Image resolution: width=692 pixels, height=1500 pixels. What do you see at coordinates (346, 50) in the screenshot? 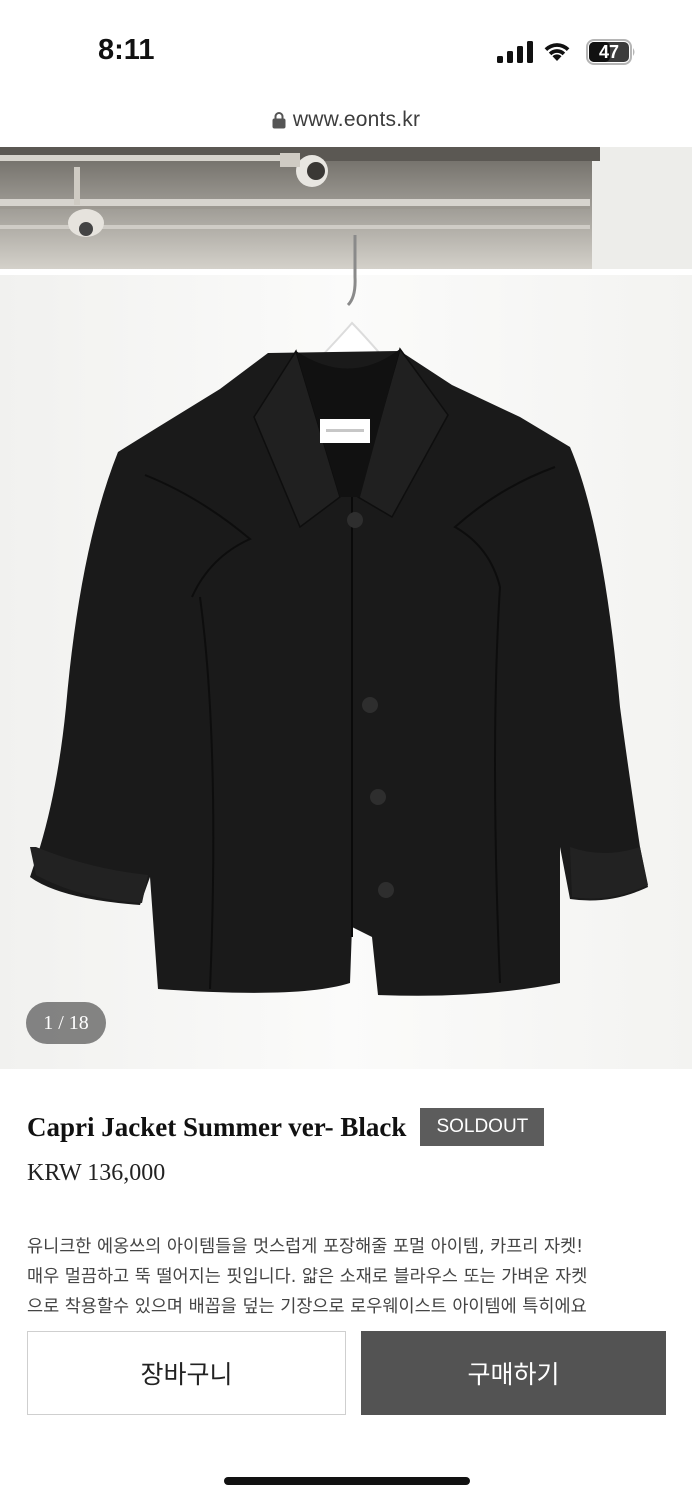
I see `status-bar: 8:11 47` at bounding box center [346, 50].